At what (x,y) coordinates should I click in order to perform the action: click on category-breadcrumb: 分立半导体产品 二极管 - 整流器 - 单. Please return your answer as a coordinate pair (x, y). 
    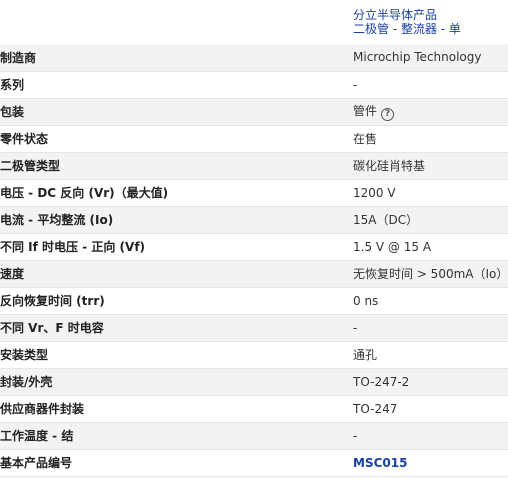
    Looking at the image, I should click on (407, 22).